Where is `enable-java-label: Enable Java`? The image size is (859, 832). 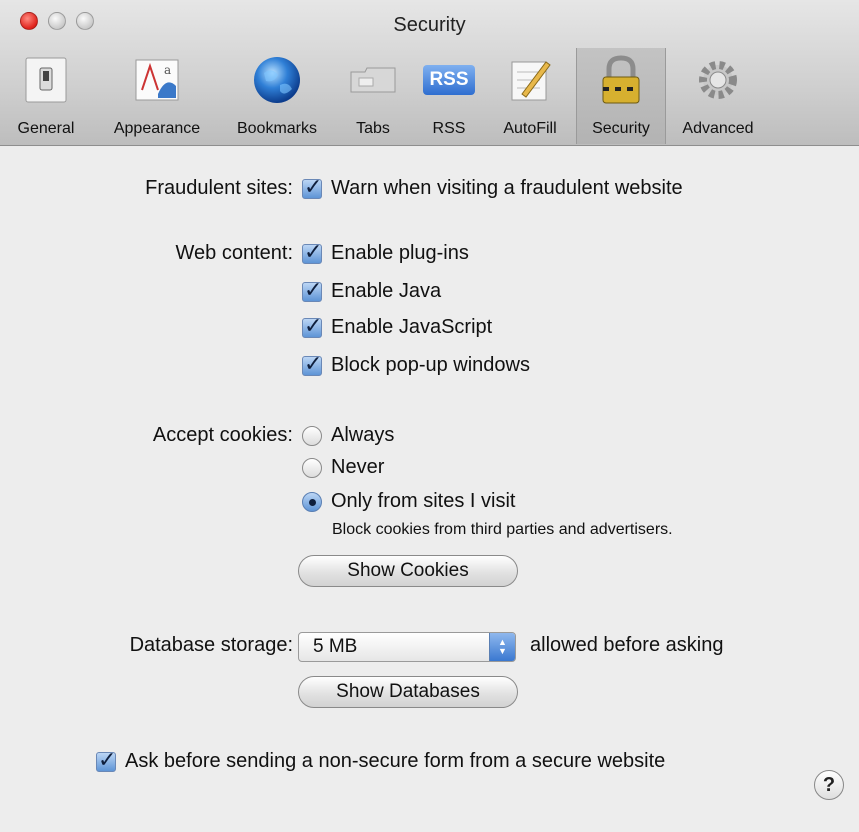
enable-java-label: Enable Java is located at coordinates (386, 291).